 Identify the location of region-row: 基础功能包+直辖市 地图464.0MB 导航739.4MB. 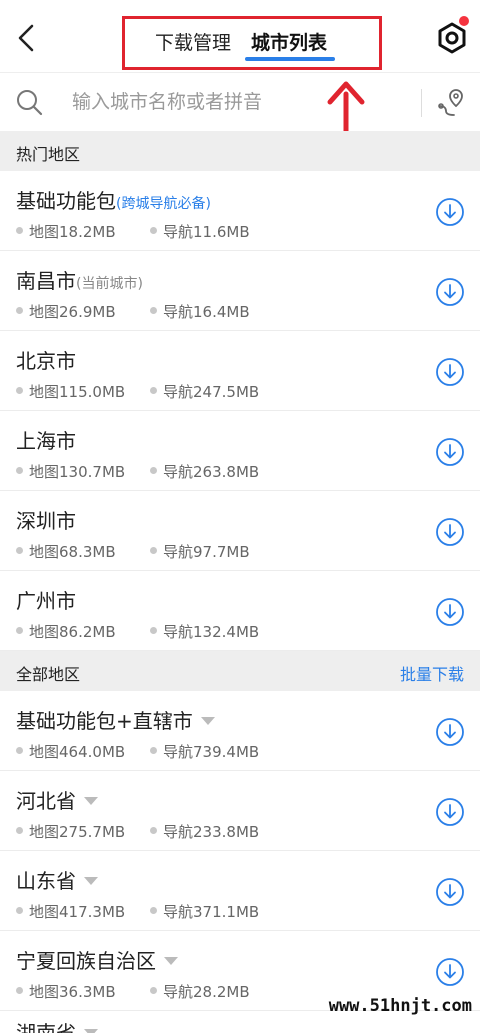
(240, 731).